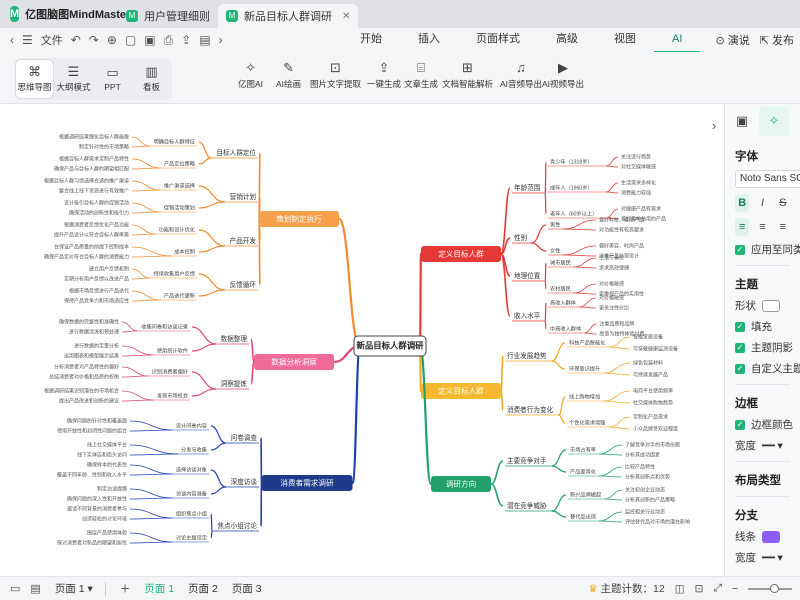 Image resolution: width=800 pixels, height=600 pixels. What do you see at coordinates (109, 268) in the screenshot?
I see `leaf-item: 建立用户反馈机制` at bounding box center [109, 268].